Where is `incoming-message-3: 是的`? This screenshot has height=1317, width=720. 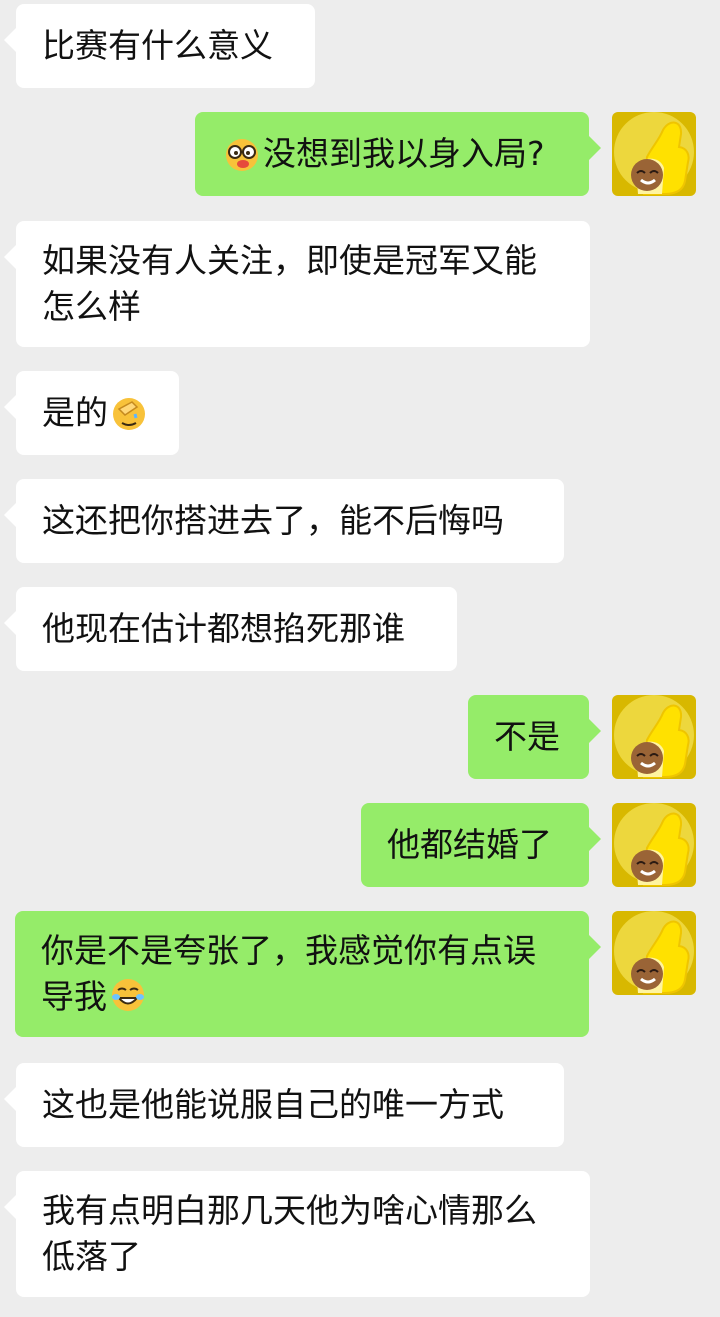 incoming-message-3: 是的 is located at coordinates (91, 413).